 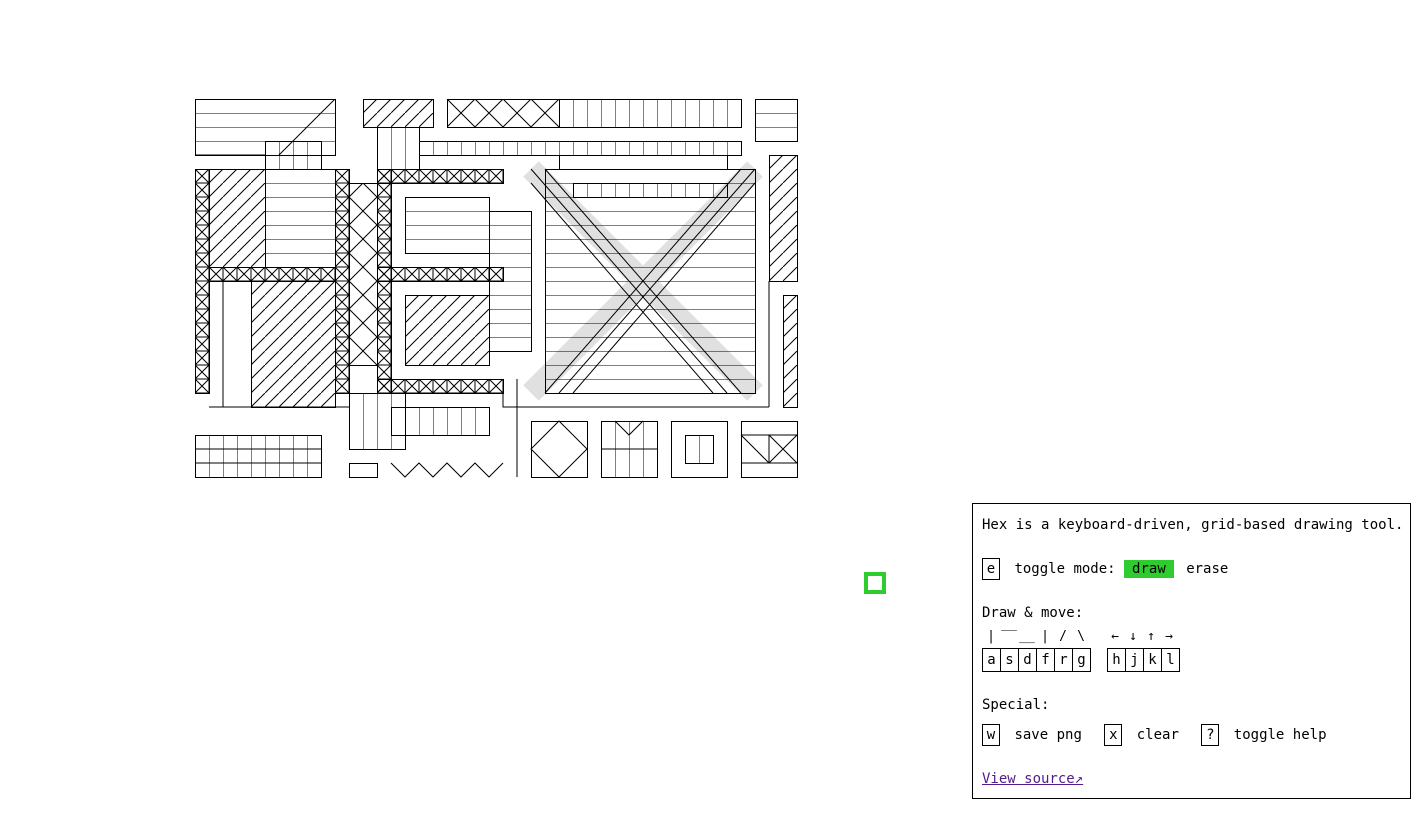 I want to click on key-f: f, so click(x=1045, y=660).